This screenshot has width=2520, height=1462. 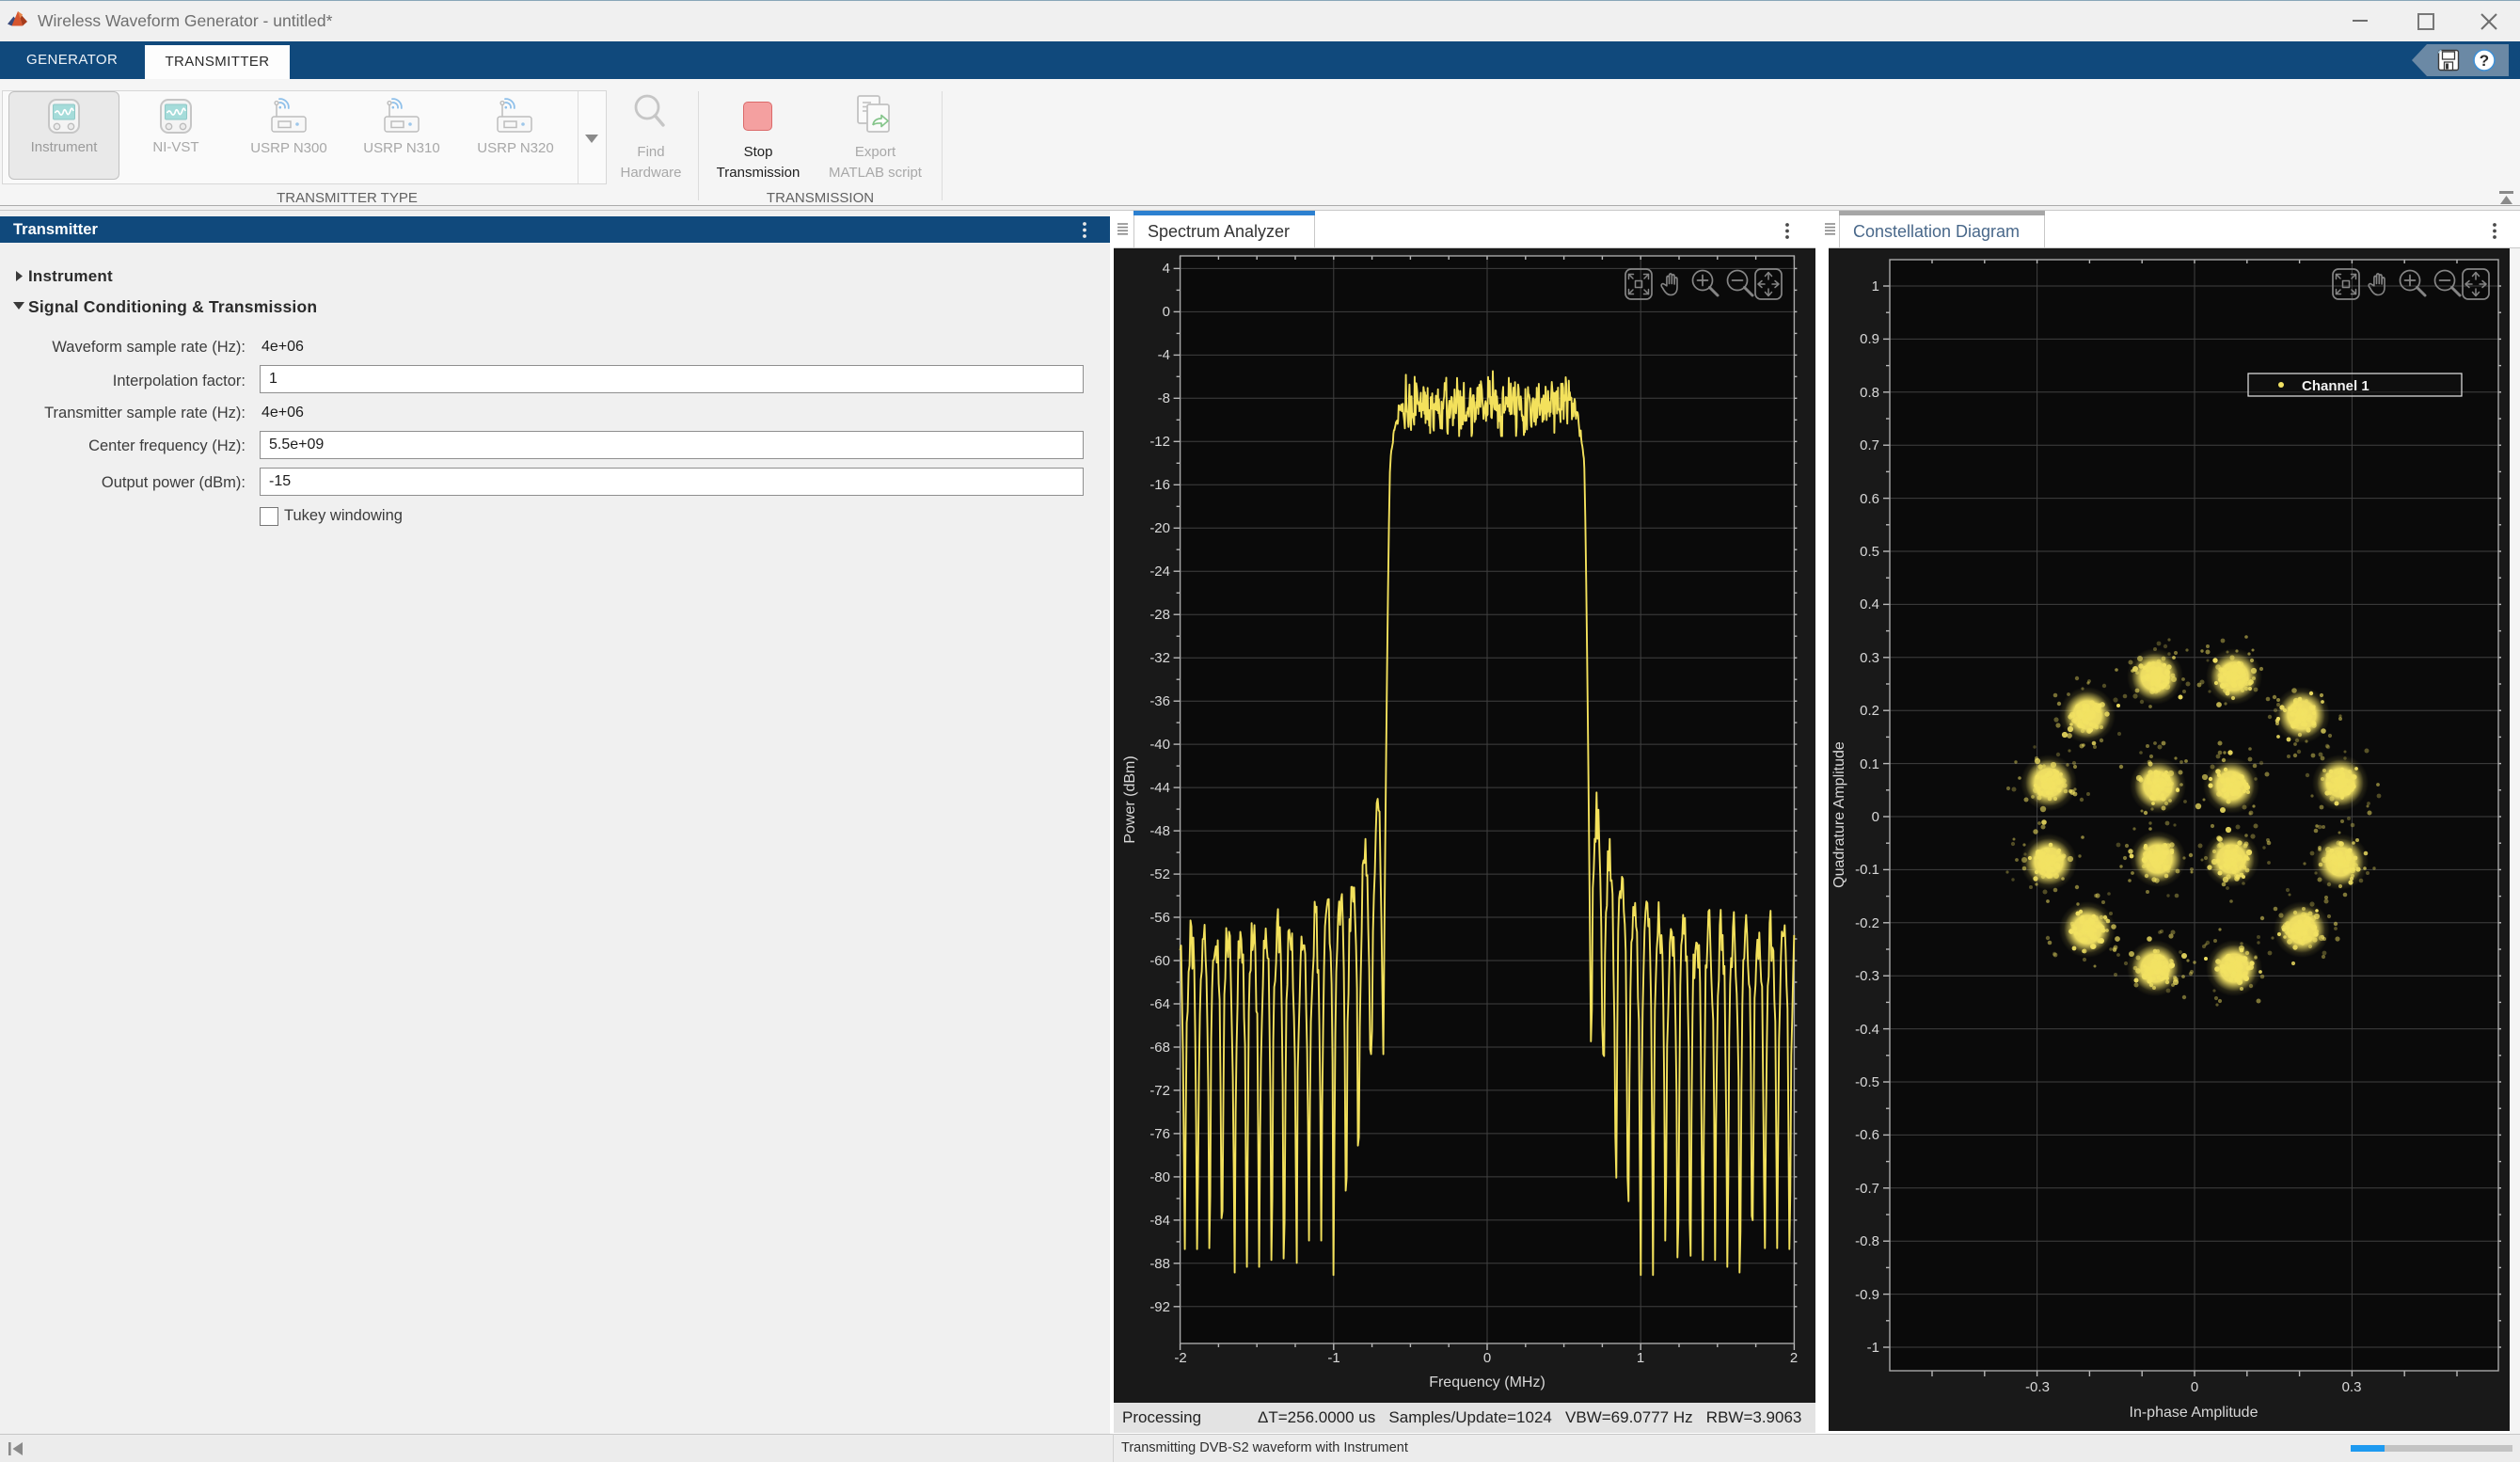 What do you see at coordinates (1869, 711) in the screenshot?
I see `svg-text: 0.2` at bounding box center [1869, 711].